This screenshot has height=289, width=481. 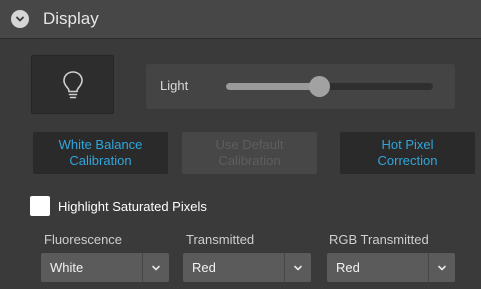 I want to click on display-section-header: Display, so click(x=240, y=19).